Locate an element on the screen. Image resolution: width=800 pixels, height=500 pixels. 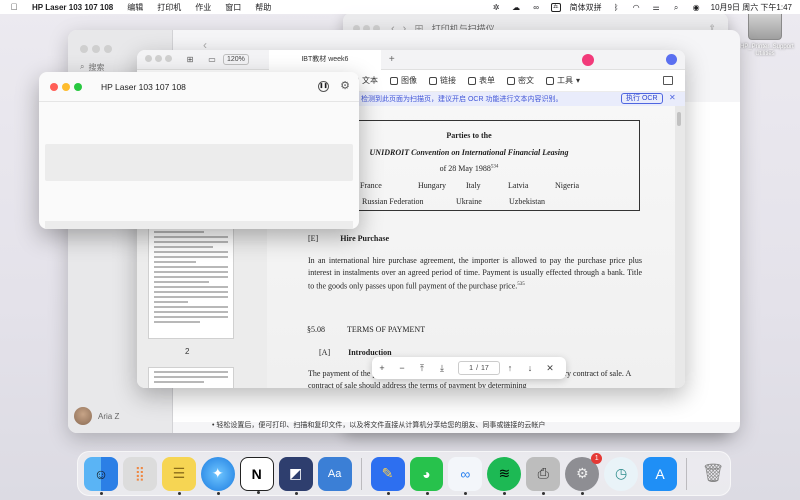
thumbnail-page-number: 2 is located at coordinates (187, 351).